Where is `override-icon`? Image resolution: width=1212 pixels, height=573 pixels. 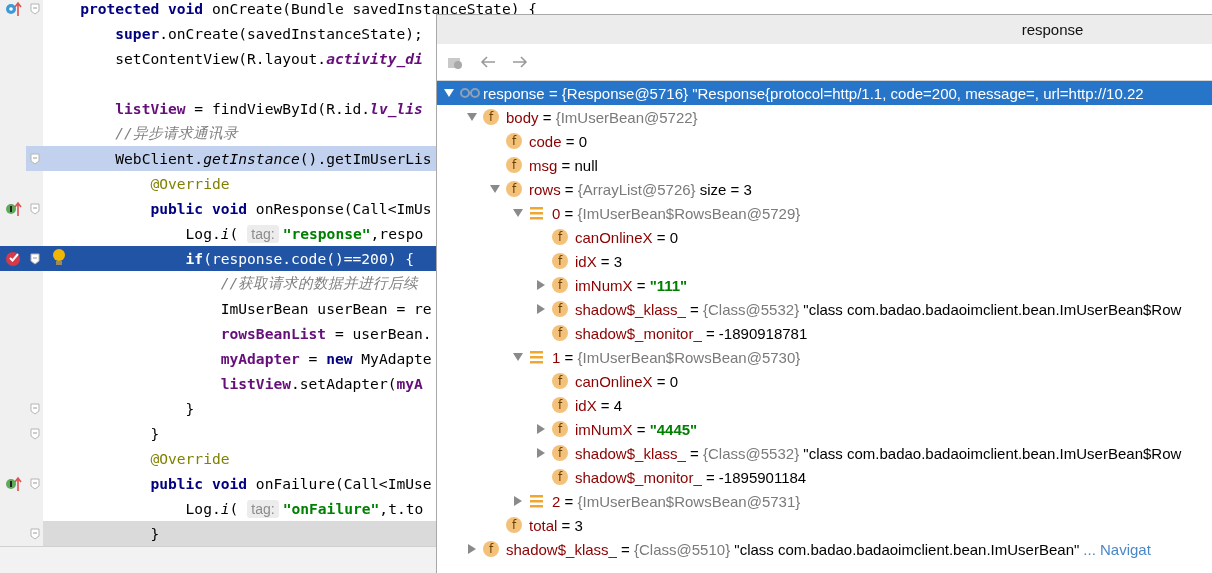
override-icon is located at coordinates (13, 8).